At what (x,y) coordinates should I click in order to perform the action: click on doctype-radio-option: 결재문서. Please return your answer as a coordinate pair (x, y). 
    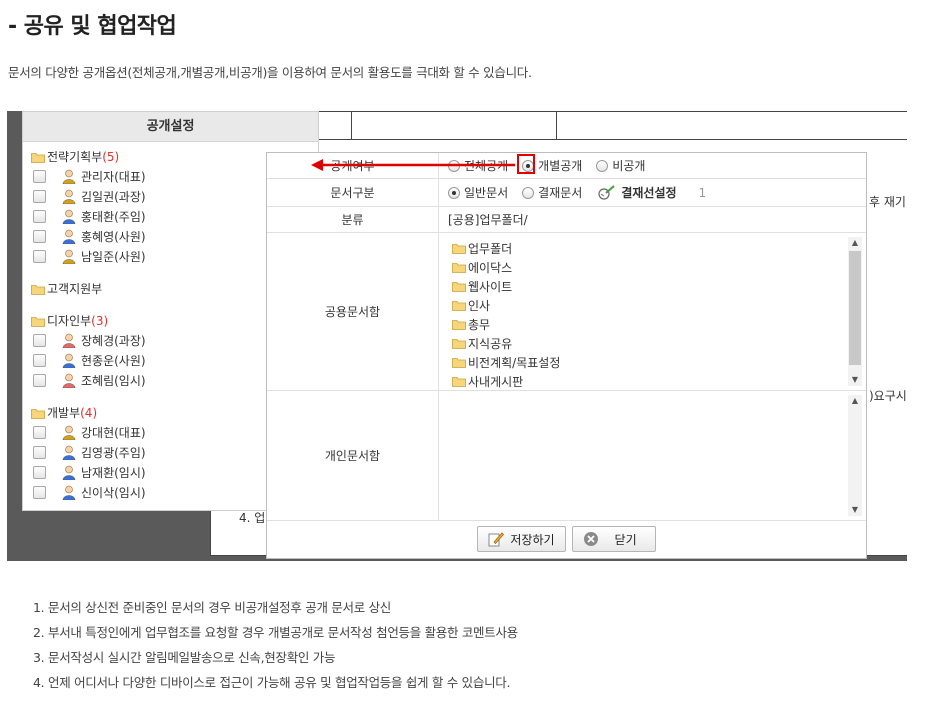
    Looking at the image, I should click on (552, 192).